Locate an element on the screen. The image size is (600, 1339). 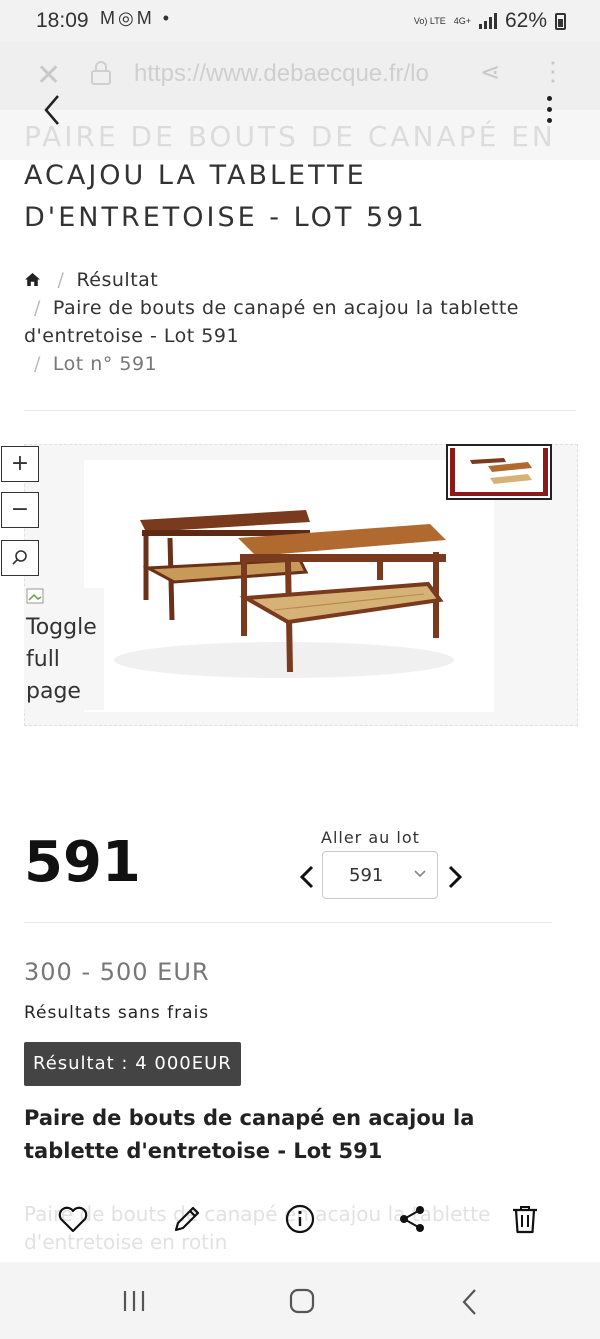
share-url-icon: ⋖ is located at coordinates (490, 72).